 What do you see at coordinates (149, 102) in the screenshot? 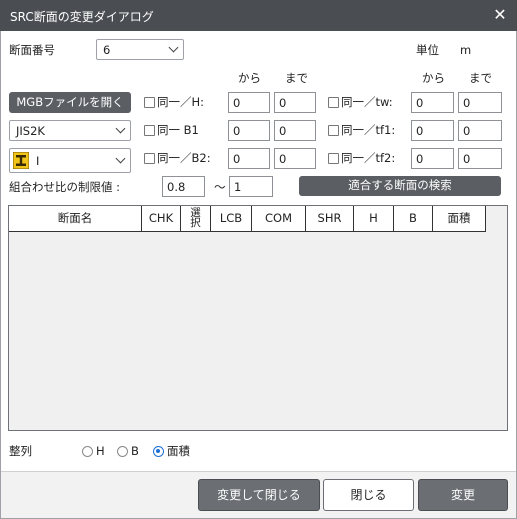
I see `same-h-checkbox` at bounding box center [149, 102].